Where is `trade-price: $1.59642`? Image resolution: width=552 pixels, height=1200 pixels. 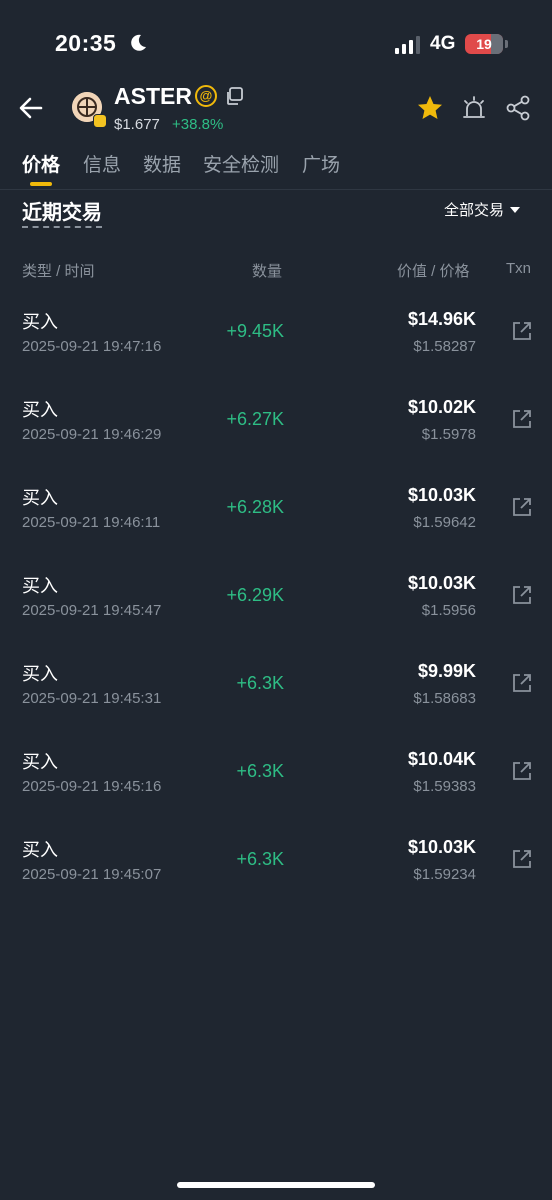 trade-price: $1.59642 is located at coordinates (444, 522).